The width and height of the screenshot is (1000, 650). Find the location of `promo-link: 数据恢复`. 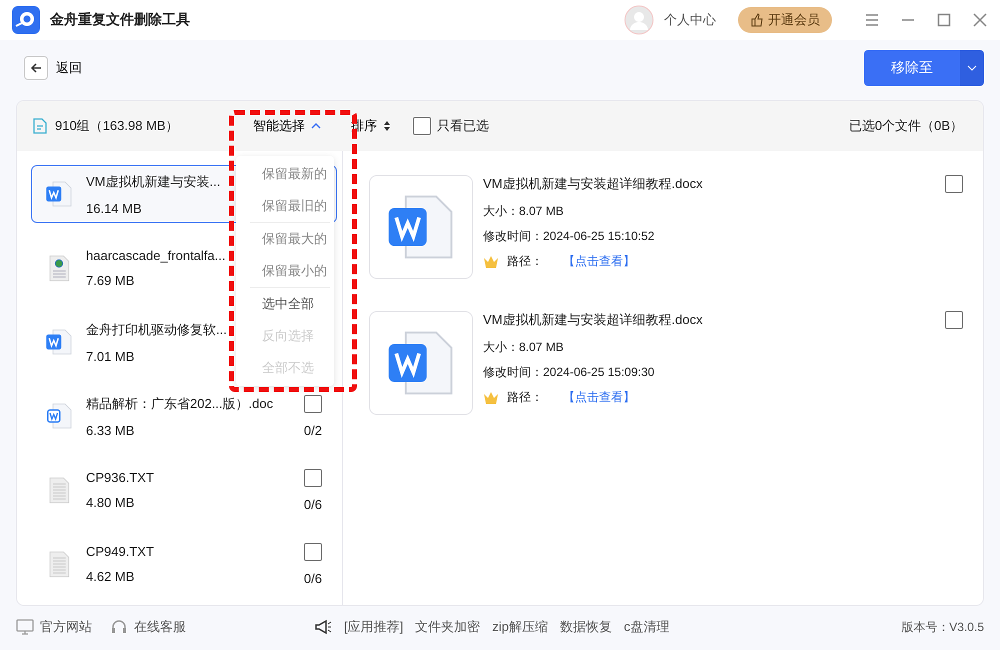

promo-link: 数据恢复 is located at coordinates (586, 627).